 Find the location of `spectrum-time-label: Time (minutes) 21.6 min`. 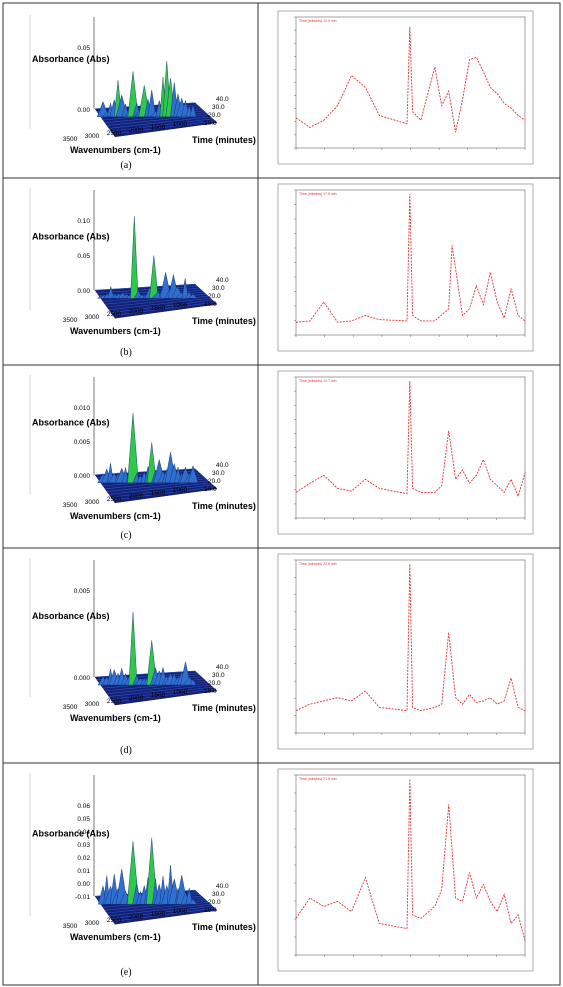

spectrum-time-label: Time (minutes) 21.6 min is located at coordinates (318, 779).